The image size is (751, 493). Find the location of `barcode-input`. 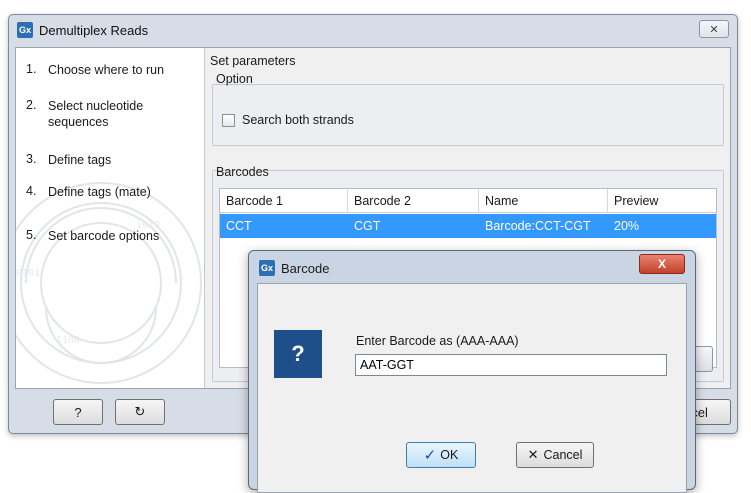

barcode-input is located at coordinates (511, 365).